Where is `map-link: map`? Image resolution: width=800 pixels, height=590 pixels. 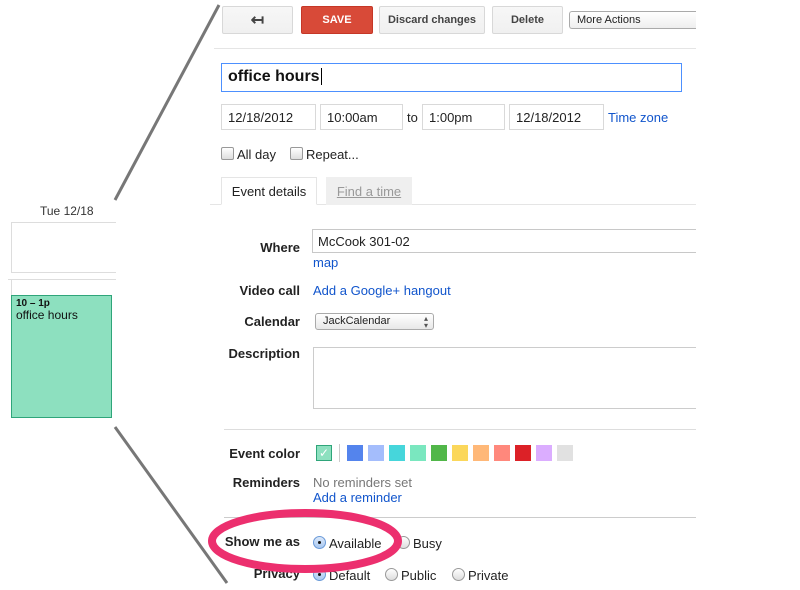
map-link: map is located at coordinates (325, 262).